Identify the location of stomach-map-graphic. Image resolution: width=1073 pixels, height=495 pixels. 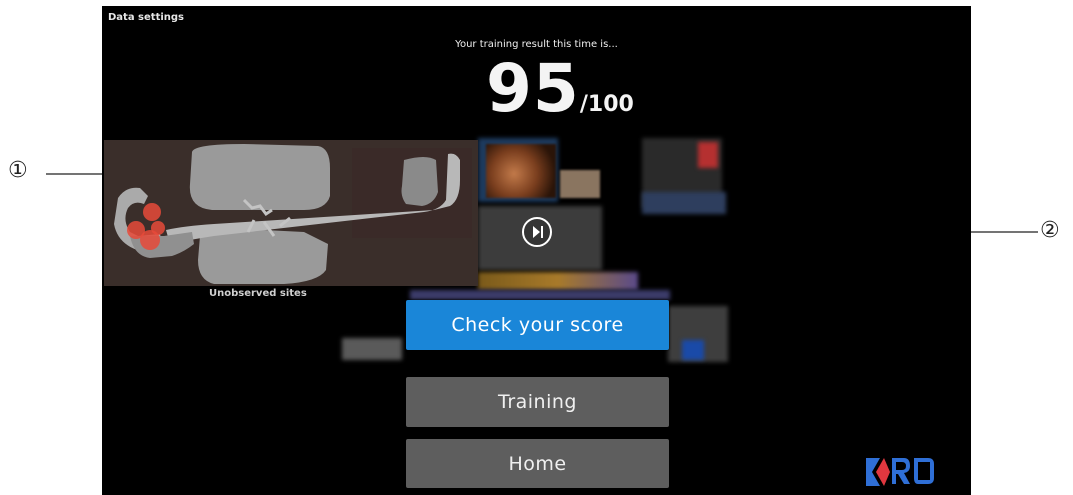
(291, 213).